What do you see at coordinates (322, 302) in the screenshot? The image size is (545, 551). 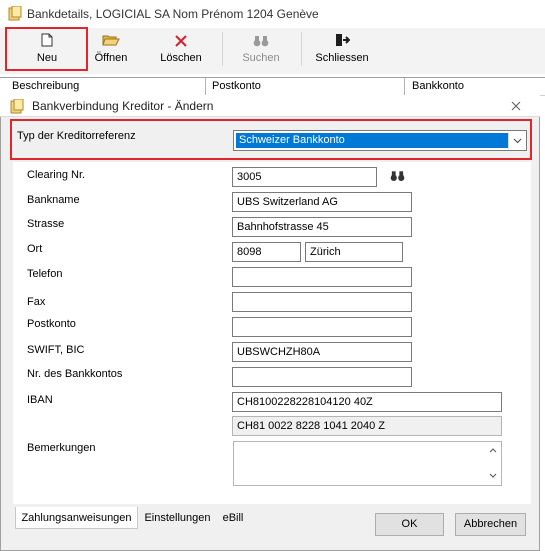 I see `fax-input` at bounding box center [322, 302].